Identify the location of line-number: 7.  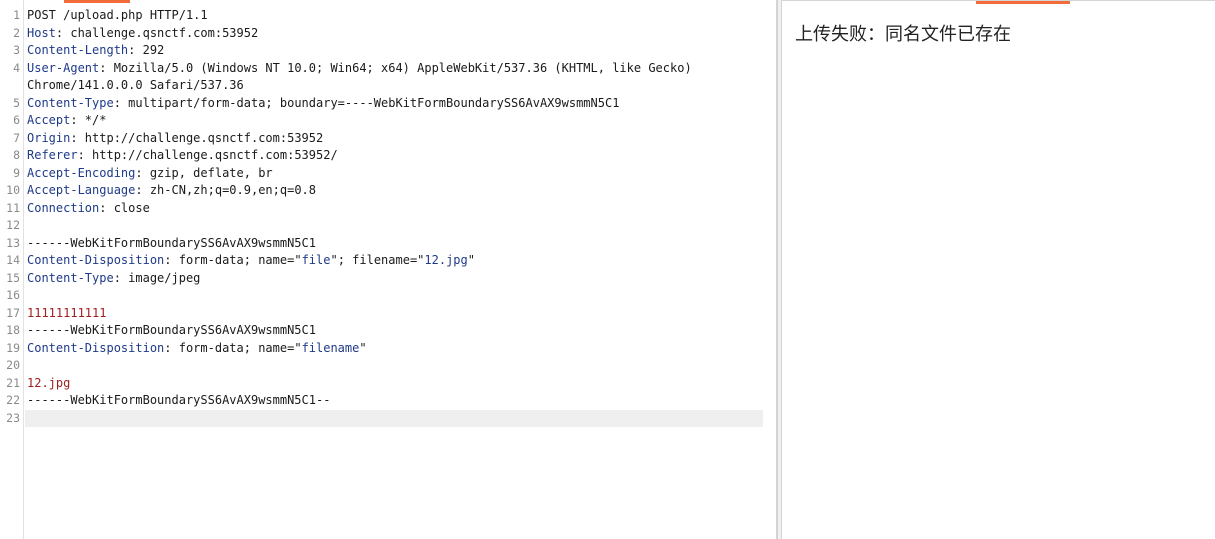
(16, 137).